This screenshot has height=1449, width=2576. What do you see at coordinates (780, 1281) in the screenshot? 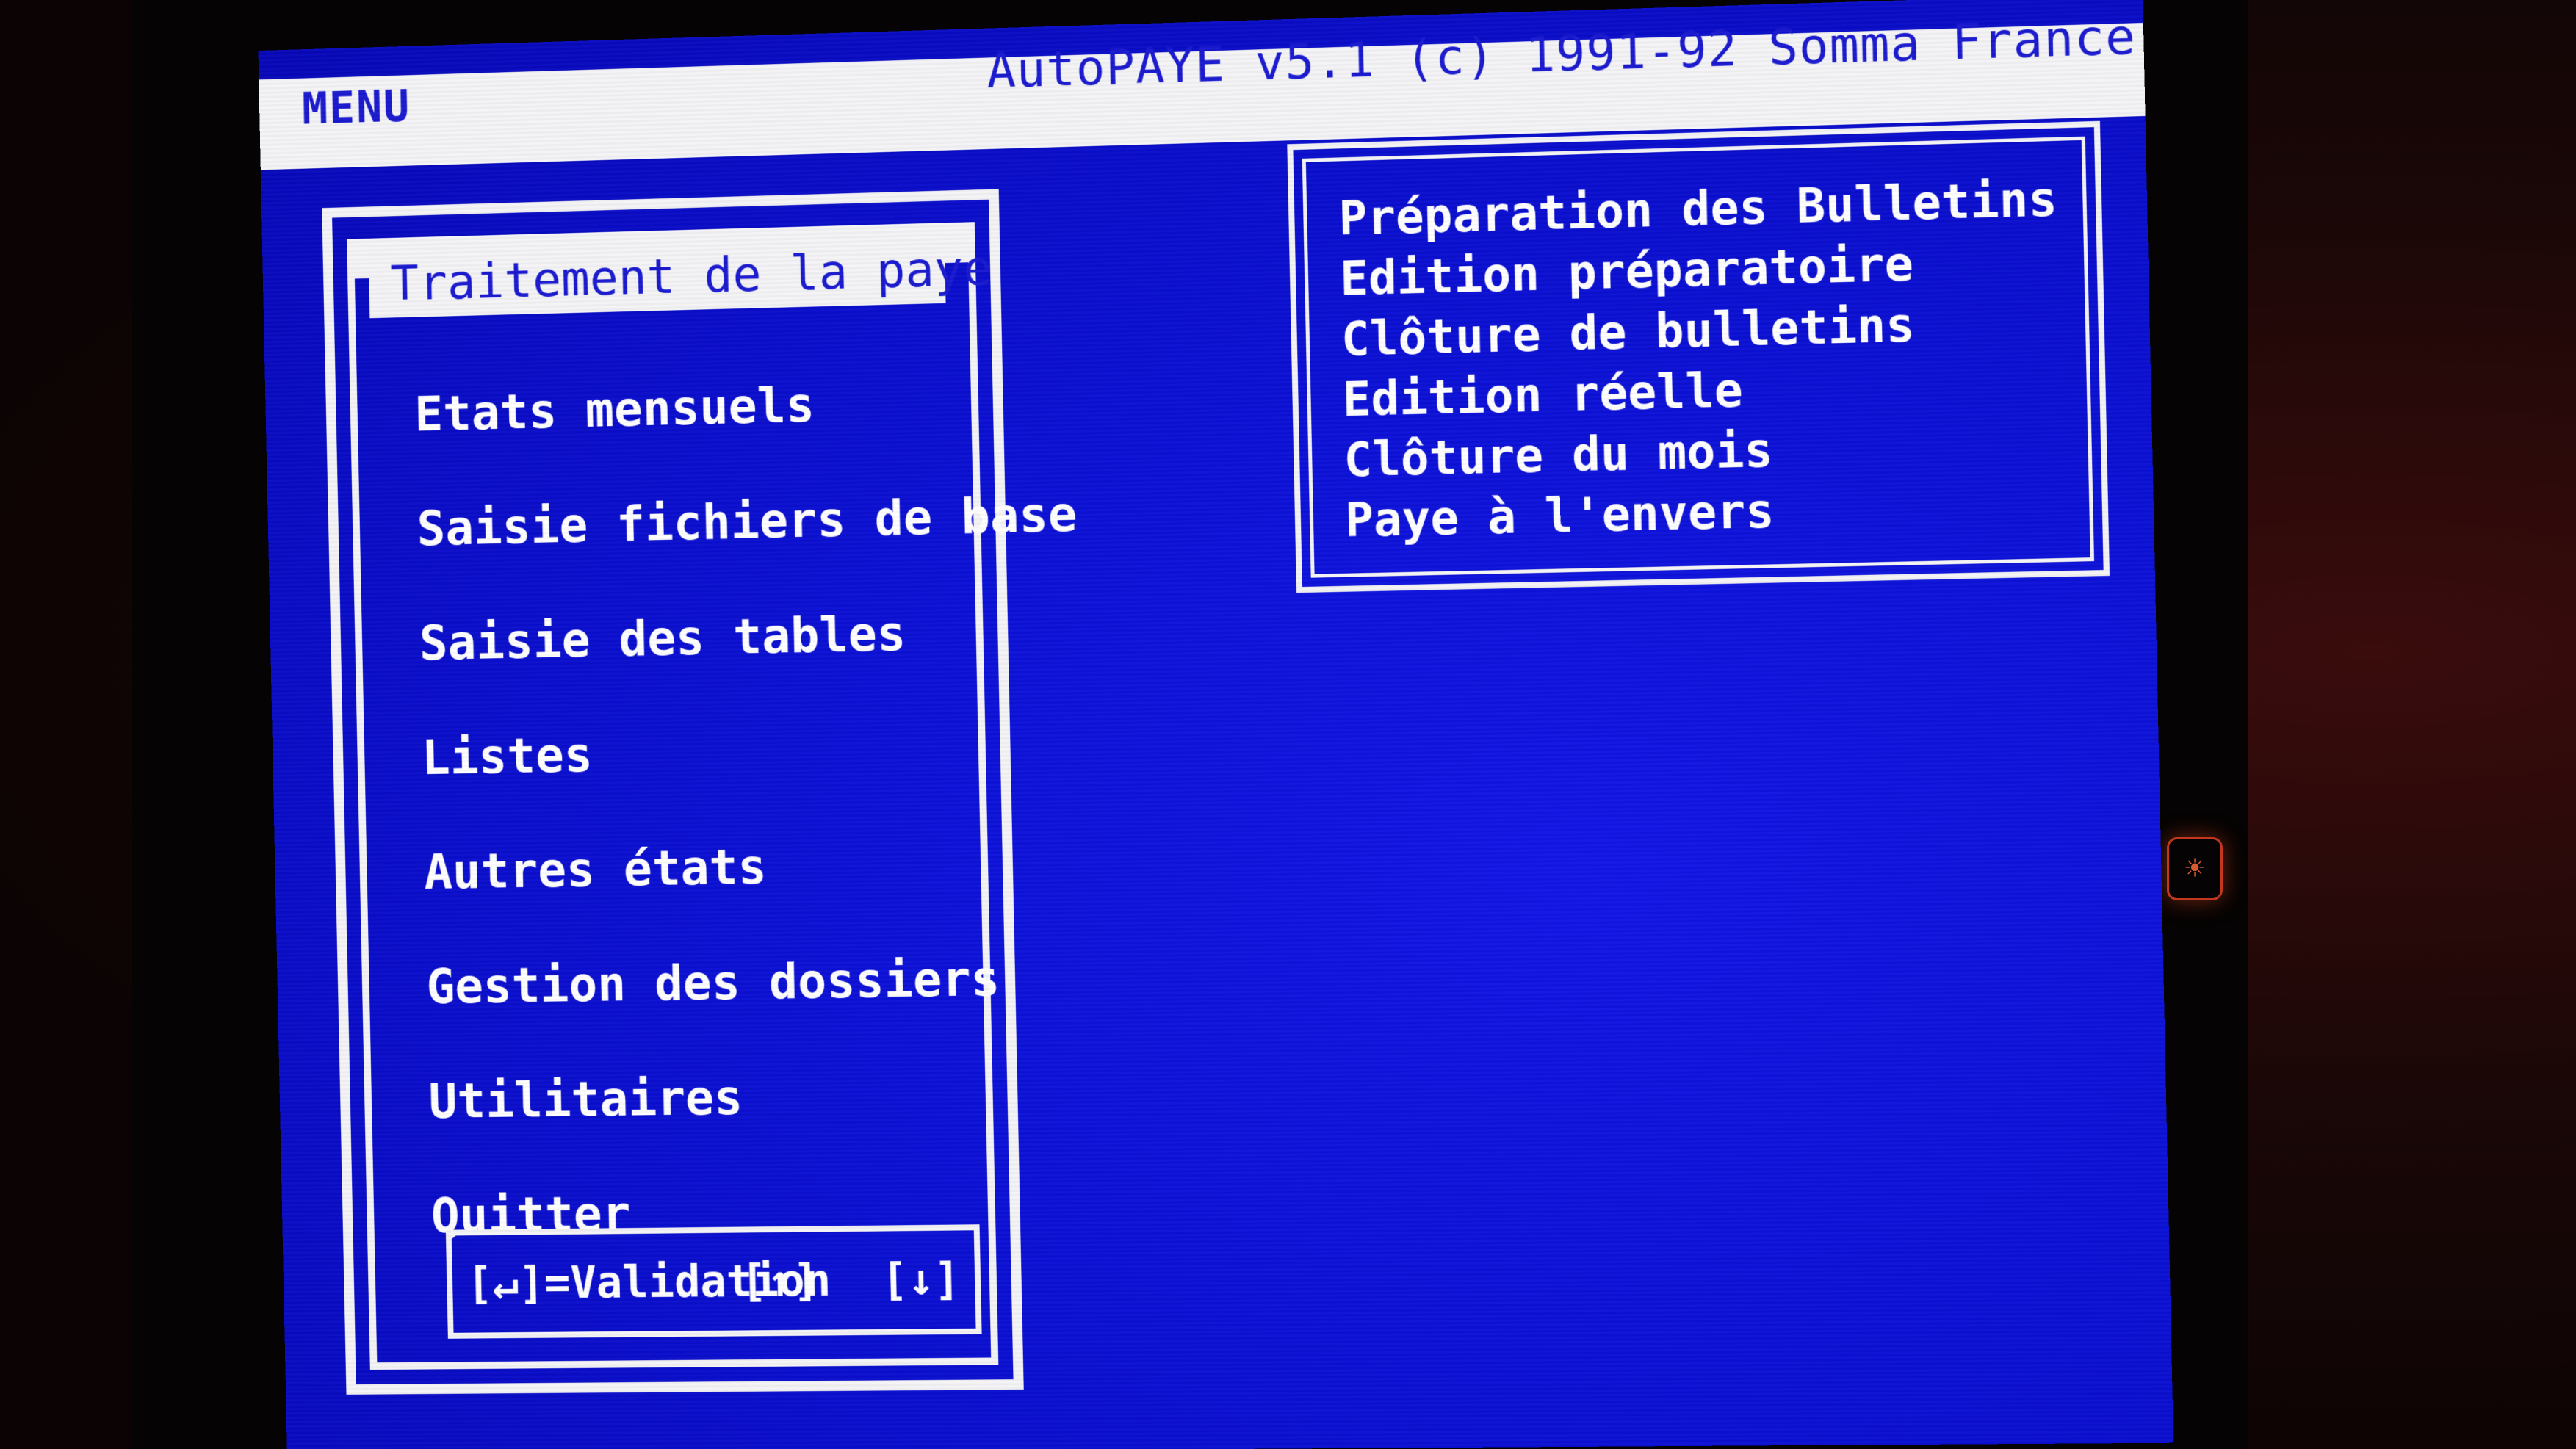
I see `arrow-up-icon: [↑]` at bounding box center [780, 1281].